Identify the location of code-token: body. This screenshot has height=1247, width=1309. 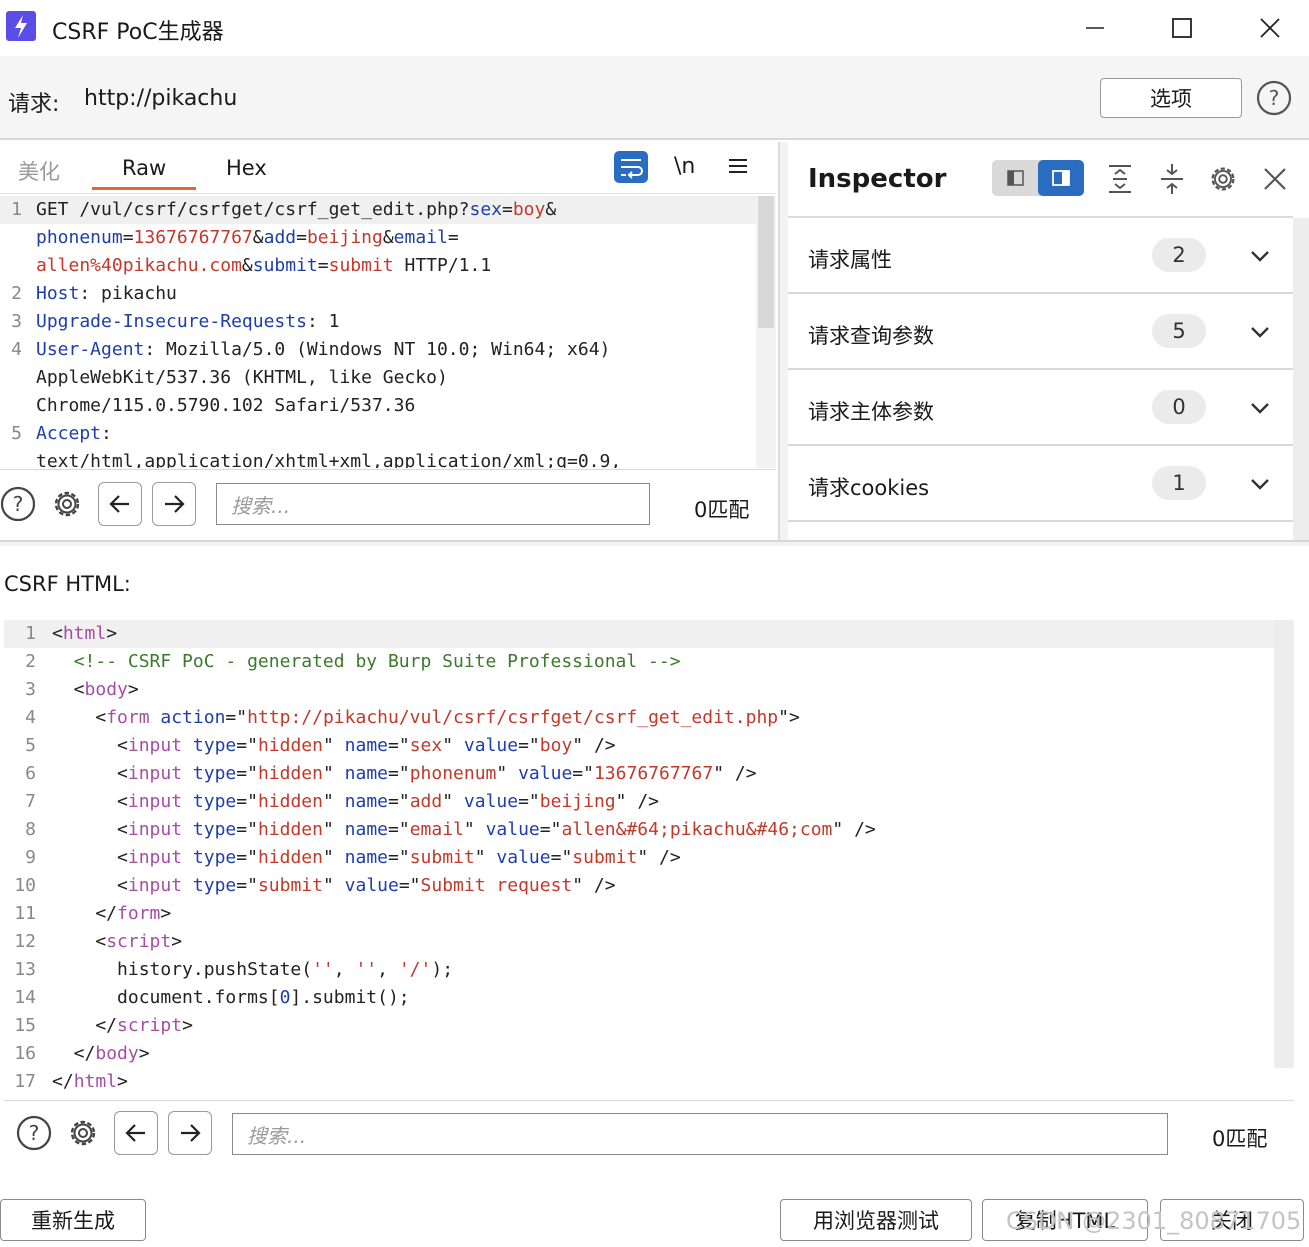
(106, 689).